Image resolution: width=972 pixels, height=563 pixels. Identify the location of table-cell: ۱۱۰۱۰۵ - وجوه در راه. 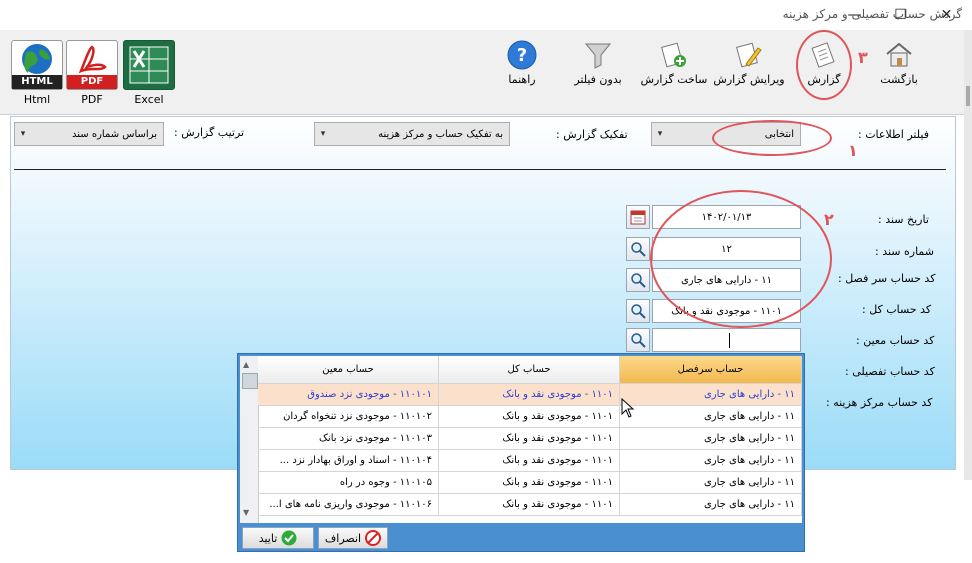
(348, 483).